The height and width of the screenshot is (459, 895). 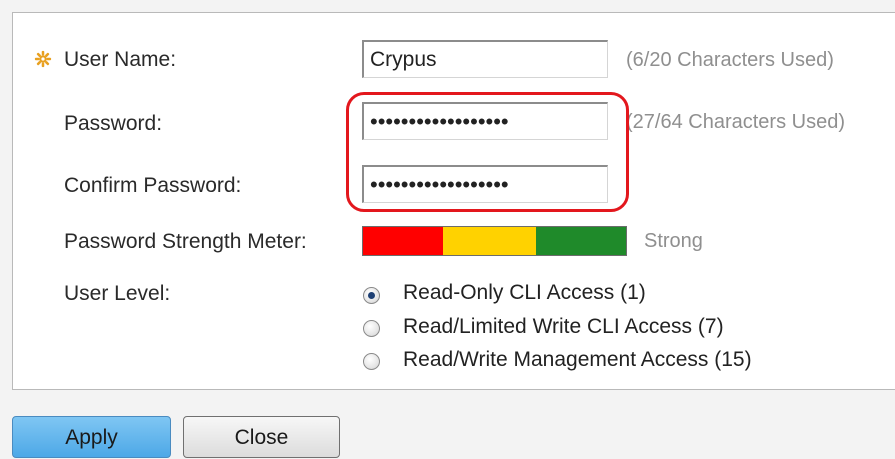 What do you see at coordinates (735, 122) in the screenshot?
I see `password-char-count: (27/64 Characters Used)` at bounding box center [735, 122].